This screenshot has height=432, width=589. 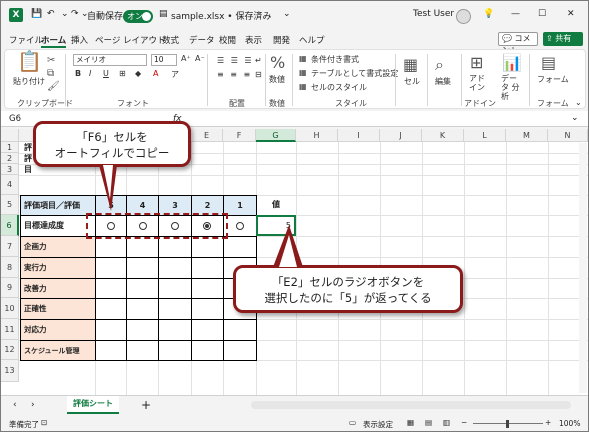 What do you see at coordinates (16, 15) in the screenshot?
I see `excel-logo-icon: X` at bounding box center [16, 15].